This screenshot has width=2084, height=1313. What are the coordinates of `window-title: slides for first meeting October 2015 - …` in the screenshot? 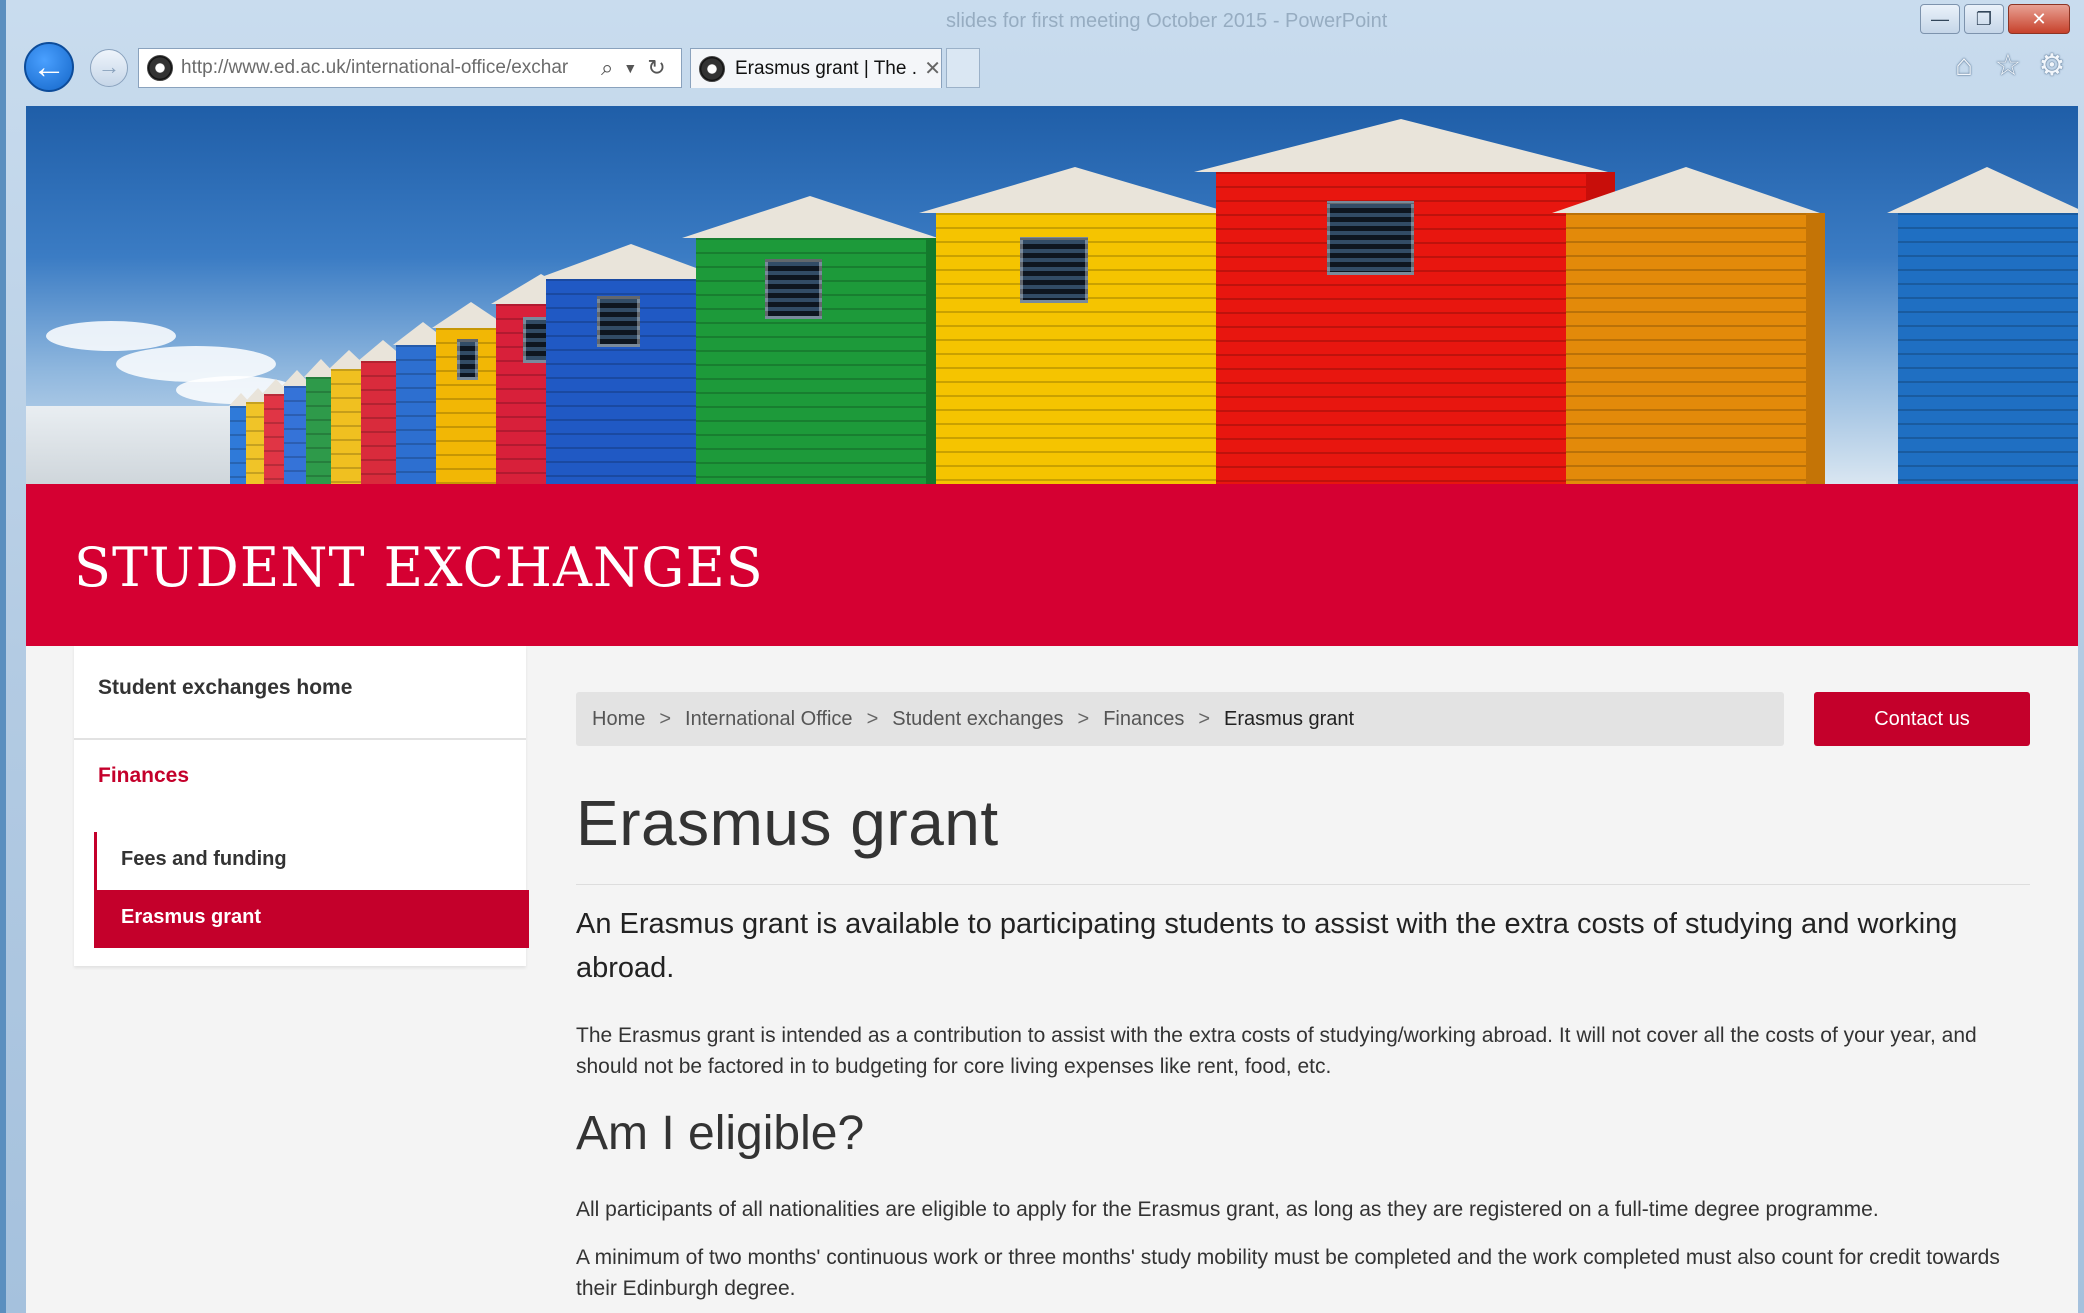 It's located at (1167, 21).